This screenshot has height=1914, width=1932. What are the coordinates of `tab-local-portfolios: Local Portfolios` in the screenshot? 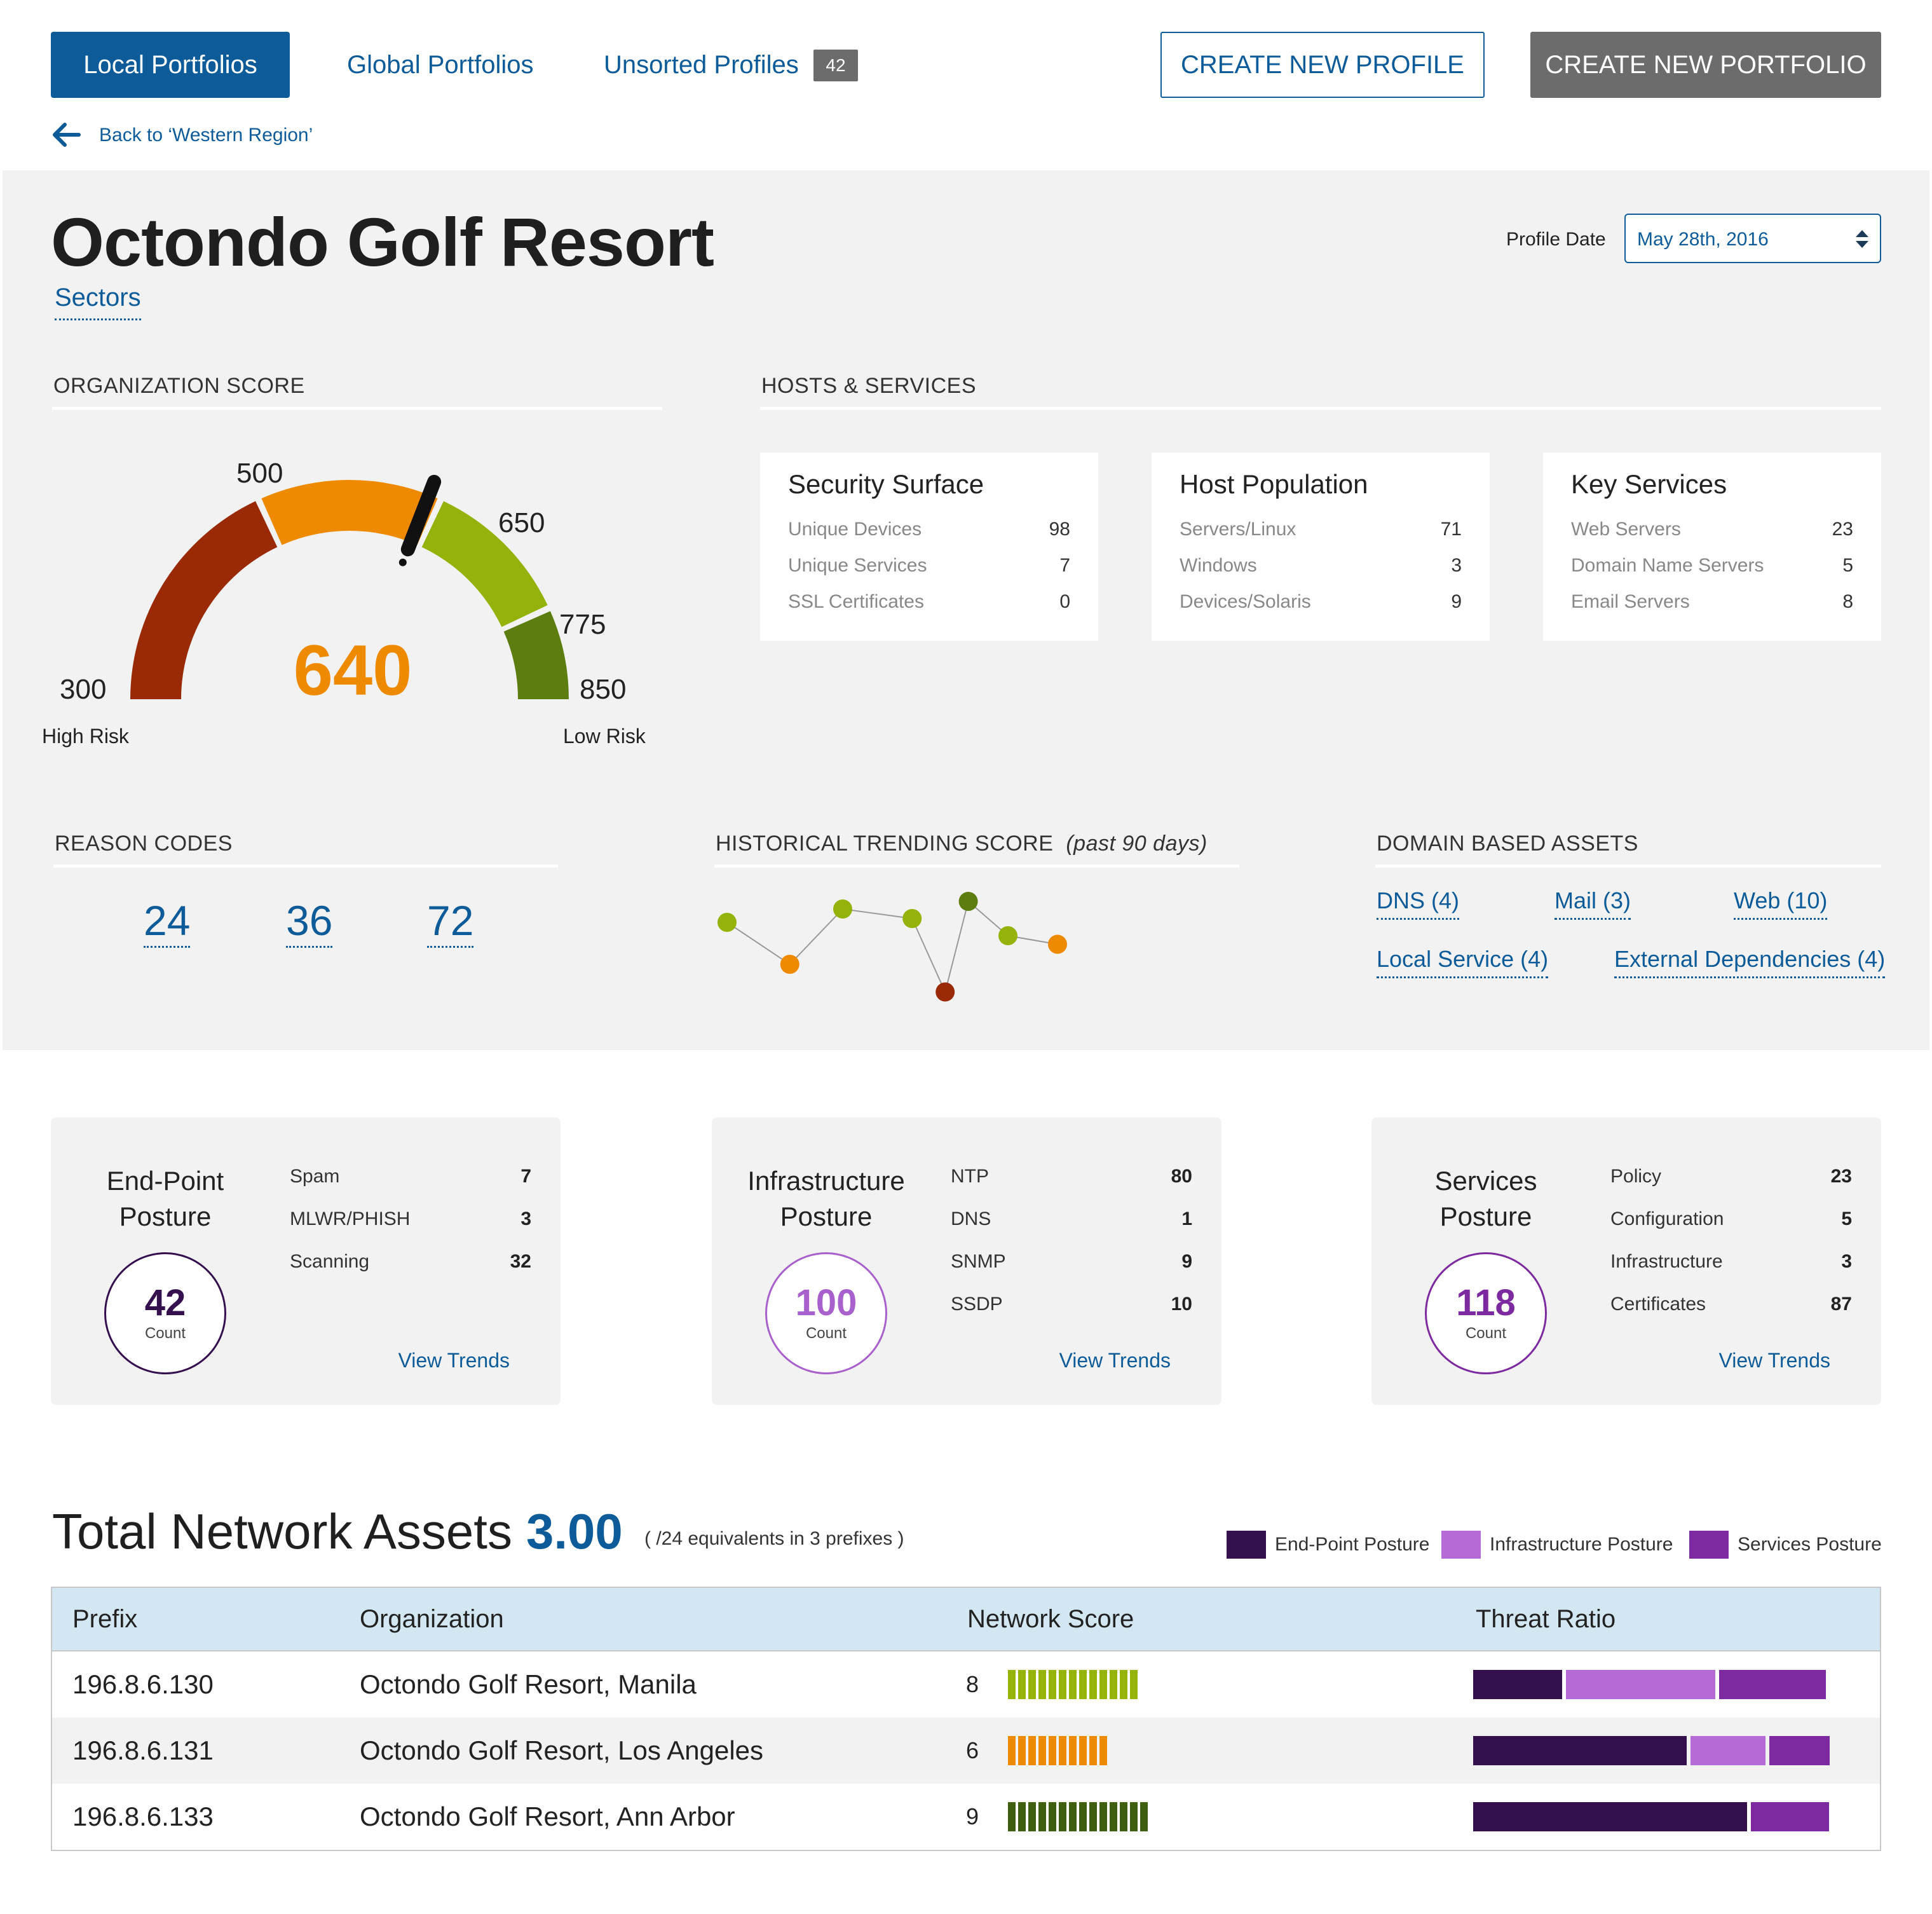 It's located at (170, 65).